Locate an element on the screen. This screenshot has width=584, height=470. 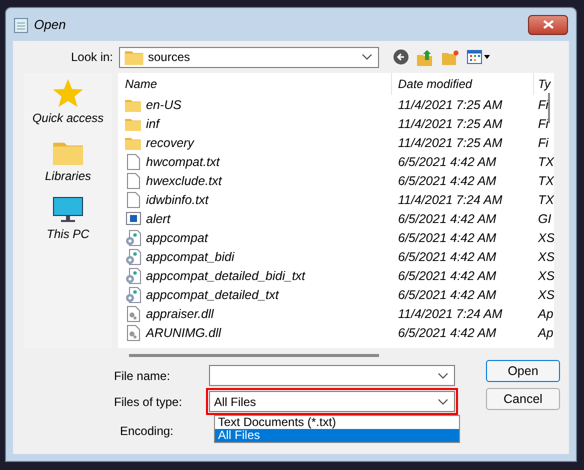
file-name: ARUNIMG.dll is located at coordinates (184, 333).